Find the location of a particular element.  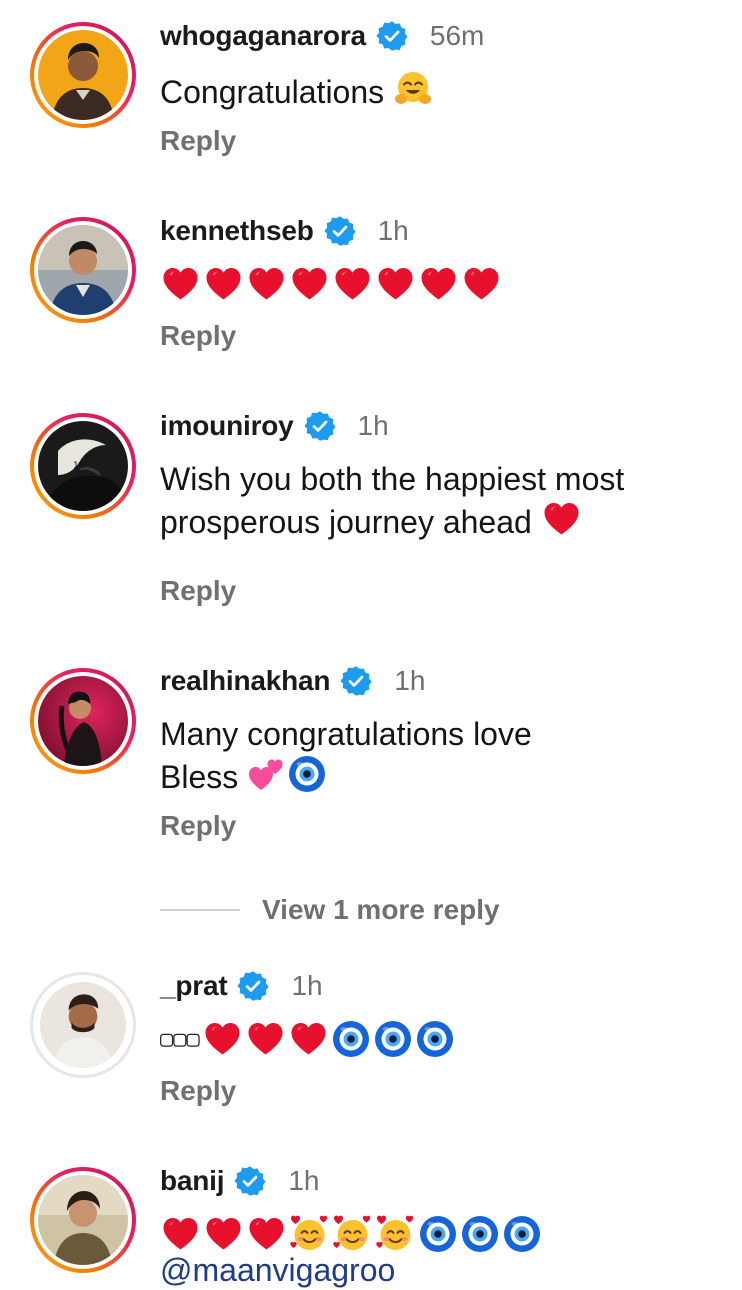

username: _prat is located at coordinates (194, 986).